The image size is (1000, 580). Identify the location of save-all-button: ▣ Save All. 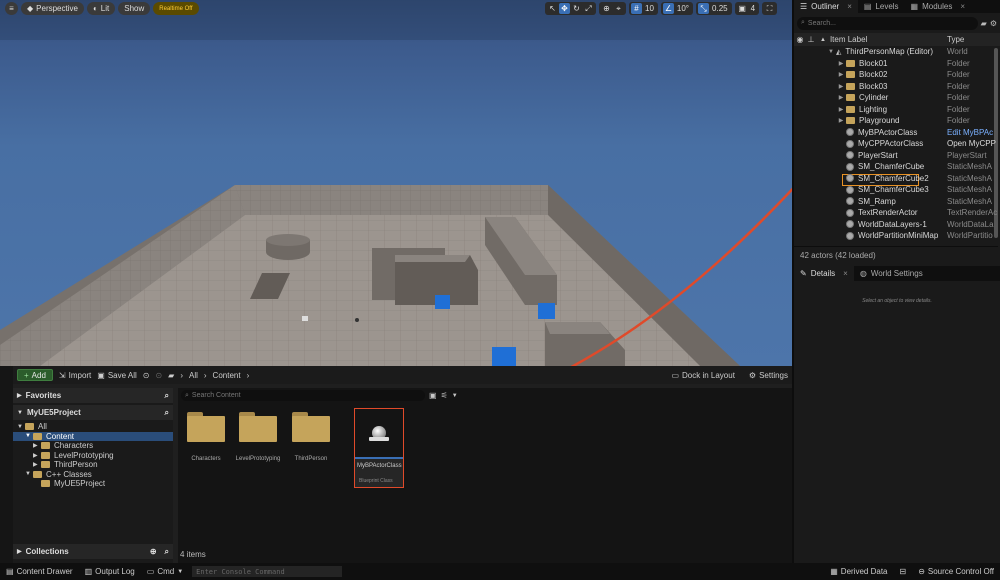
(116, 375).